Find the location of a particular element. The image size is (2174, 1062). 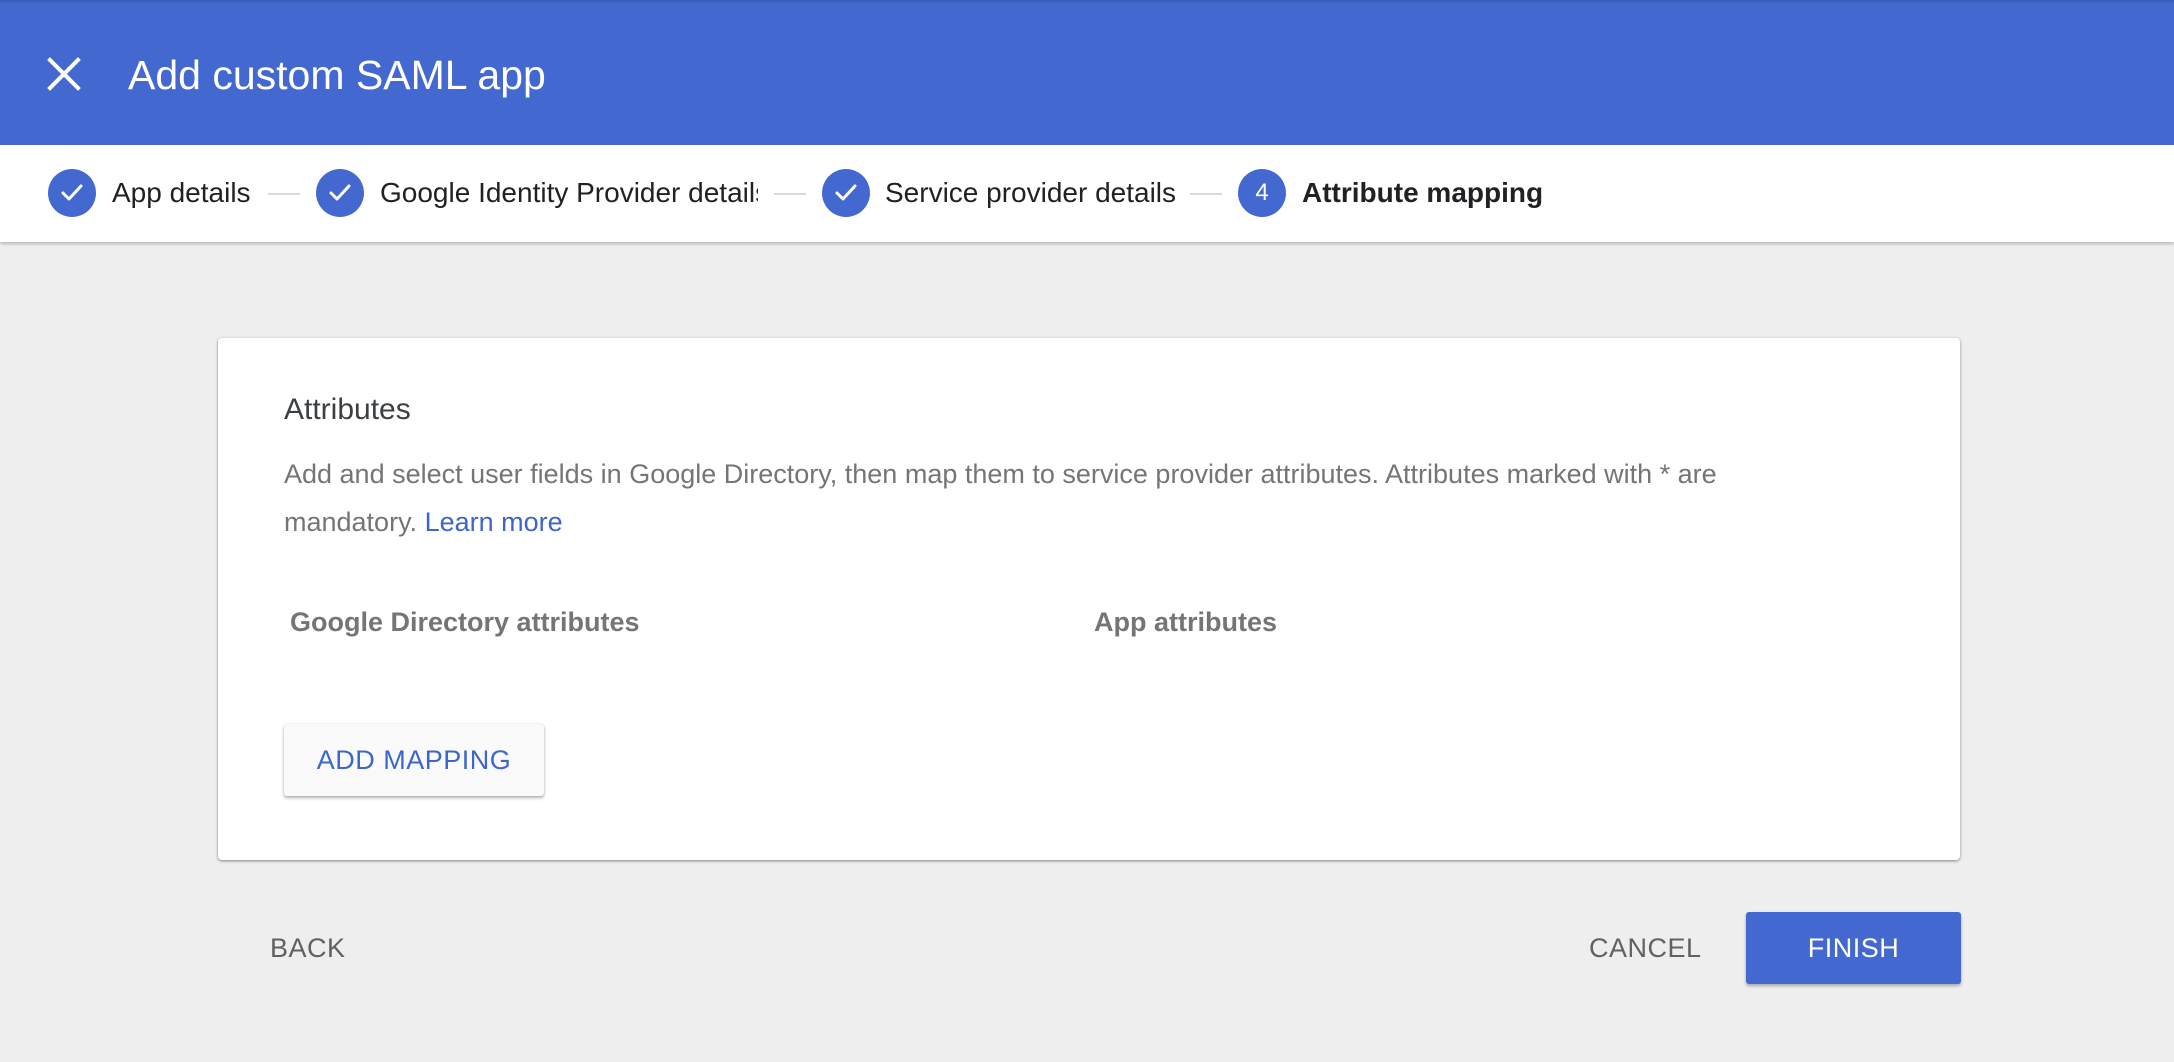

page-title: Add custom SAML app is located at coordinates (337, 75).